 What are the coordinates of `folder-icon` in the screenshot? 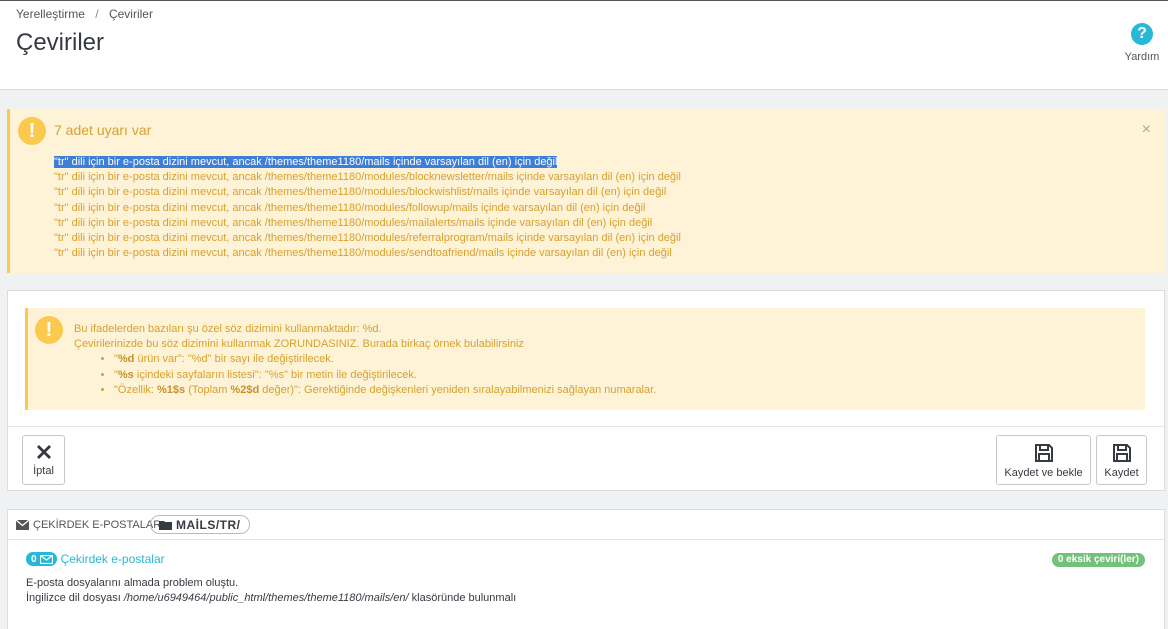 It's located at (165, 525).